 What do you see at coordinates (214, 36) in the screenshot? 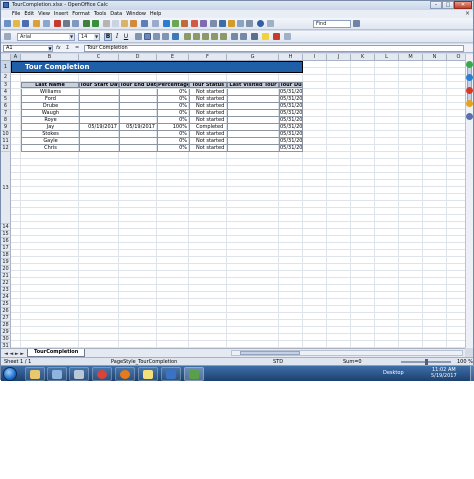
I see `add-decimal-icon` at bounding box center [214, 36].